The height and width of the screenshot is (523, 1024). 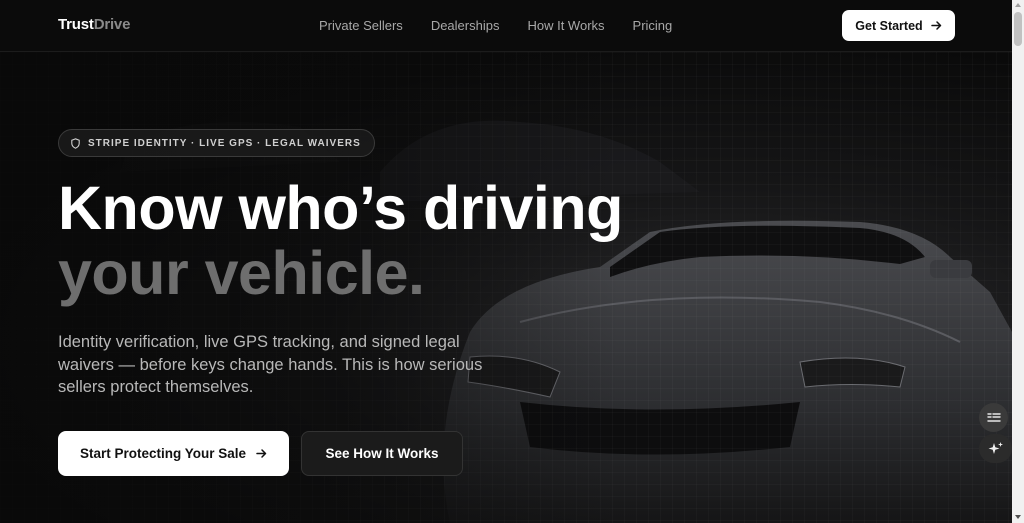 I want to click on get-started-label: Get Started, so click(x=889, y=25).